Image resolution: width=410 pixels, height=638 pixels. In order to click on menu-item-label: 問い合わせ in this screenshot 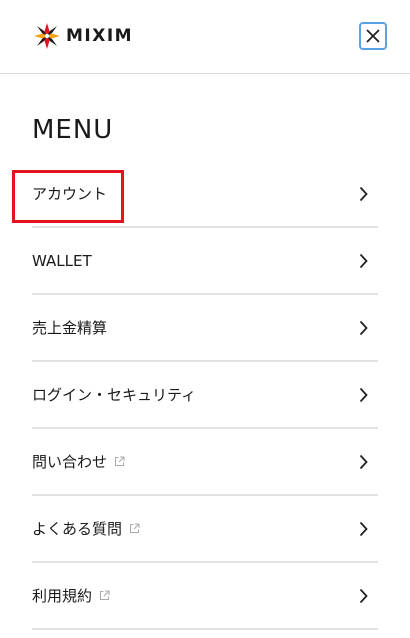, I will do `click(70, 461)`.